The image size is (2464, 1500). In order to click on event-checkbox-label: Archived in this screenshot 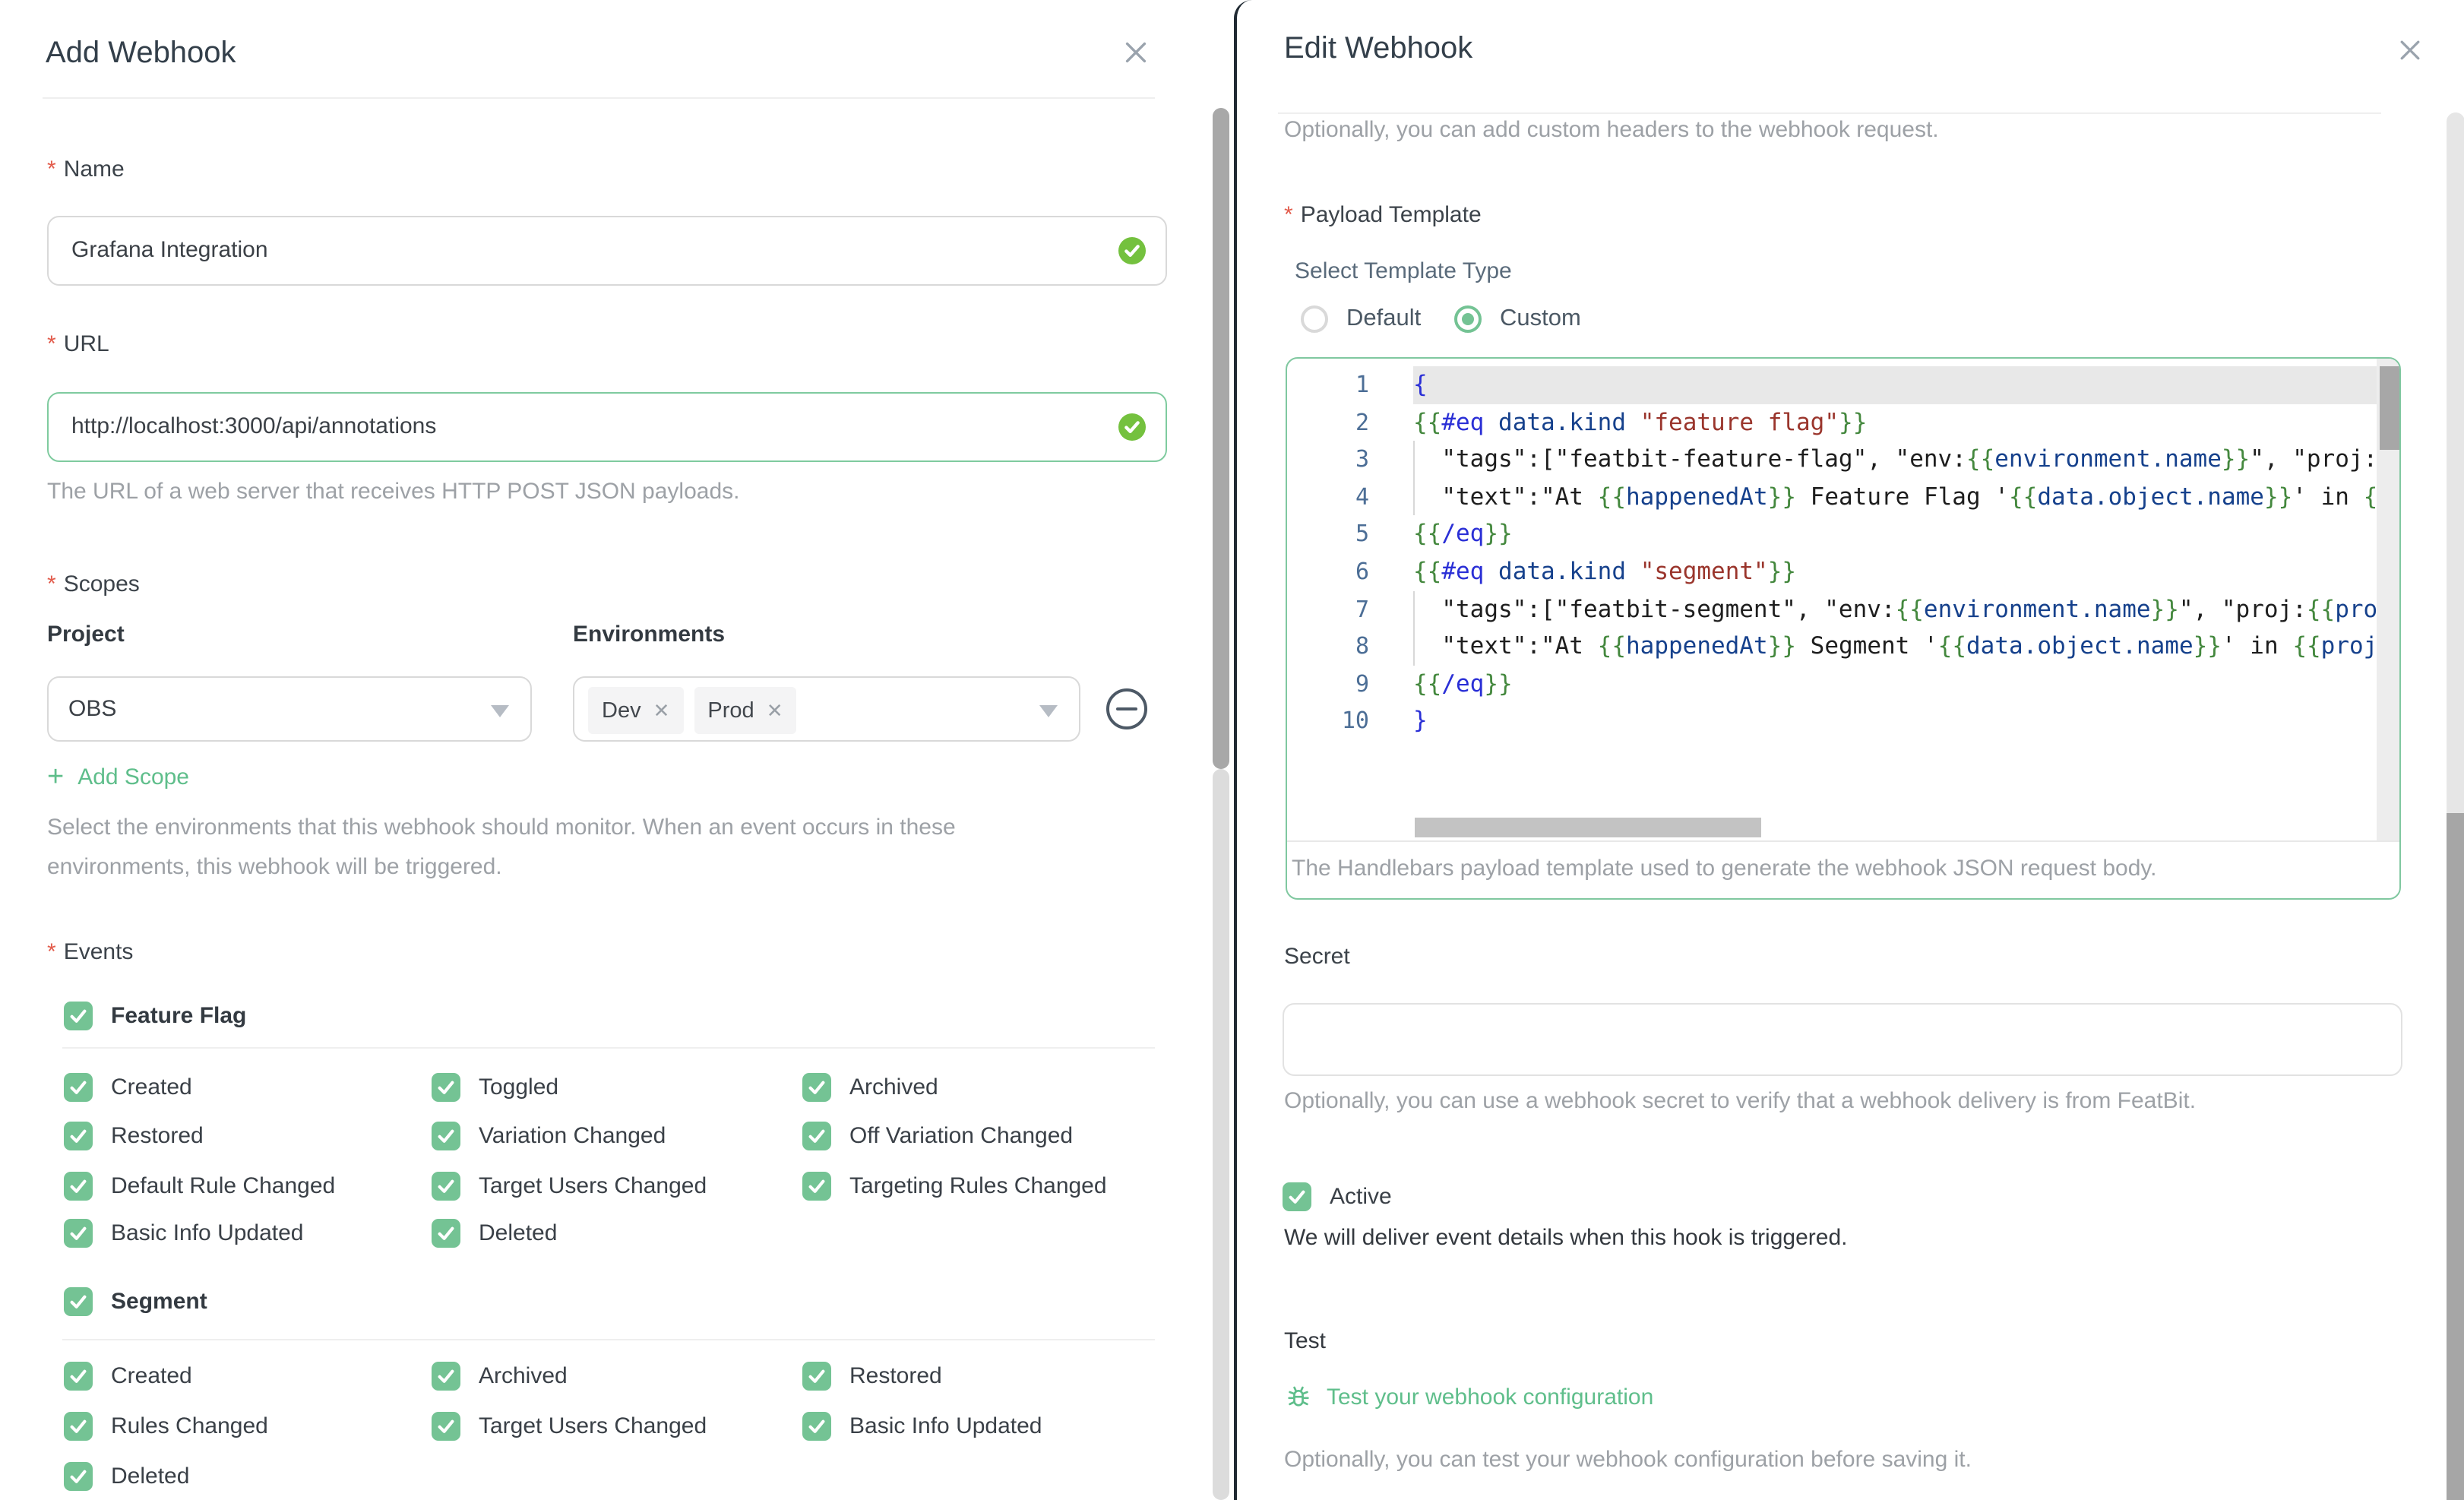, I will do `click(523, 1376)`.